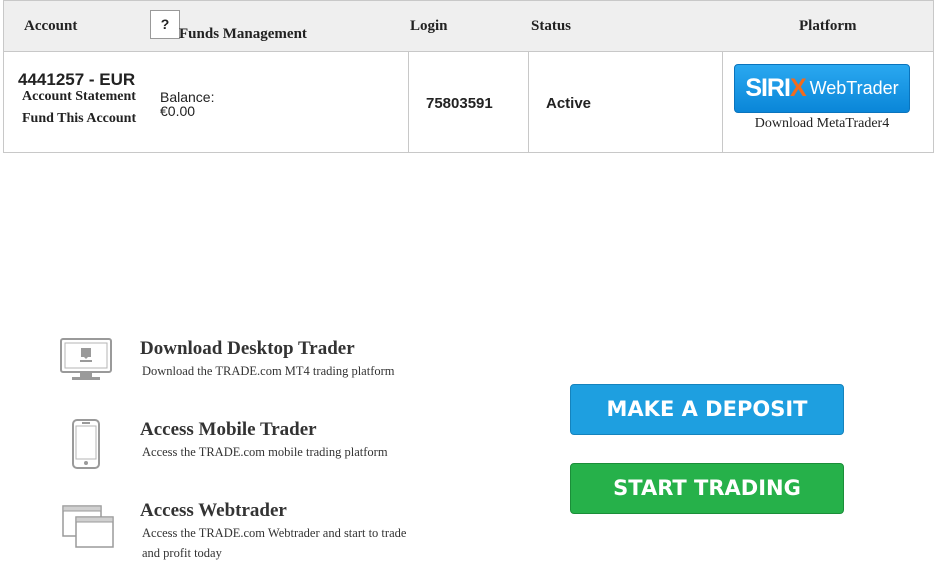 The width and height of the screenshot is (938, 561). What do you see at coordinates (79, 97) in the screenshot?
I see `account-statement-link: Account Statement` at bounding box center [79, 97].